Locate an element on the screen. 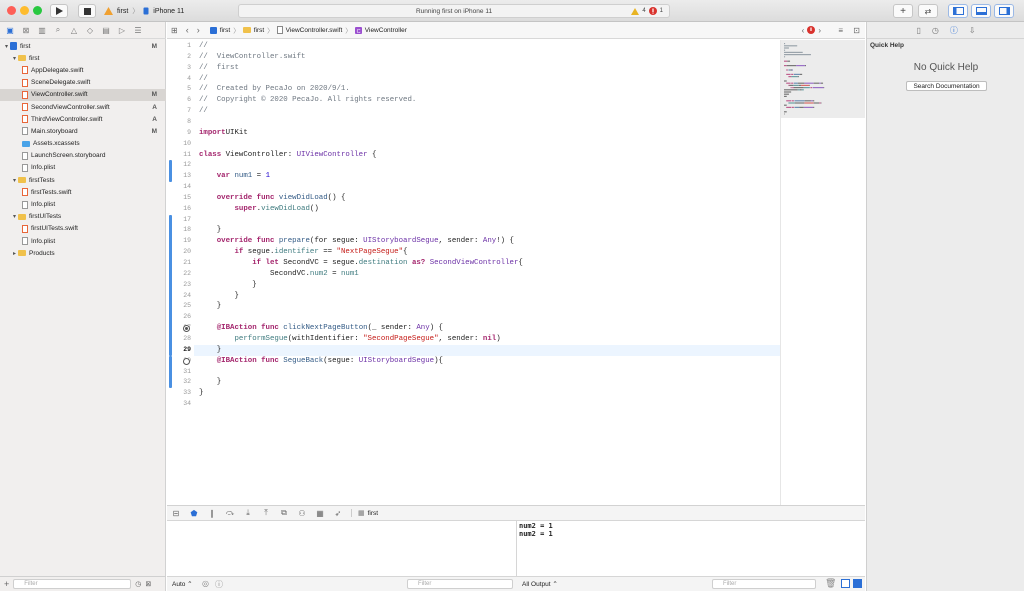 The image size is (1024, 591). related-items-icon: ⊞ is located at coordinates (174, 30).